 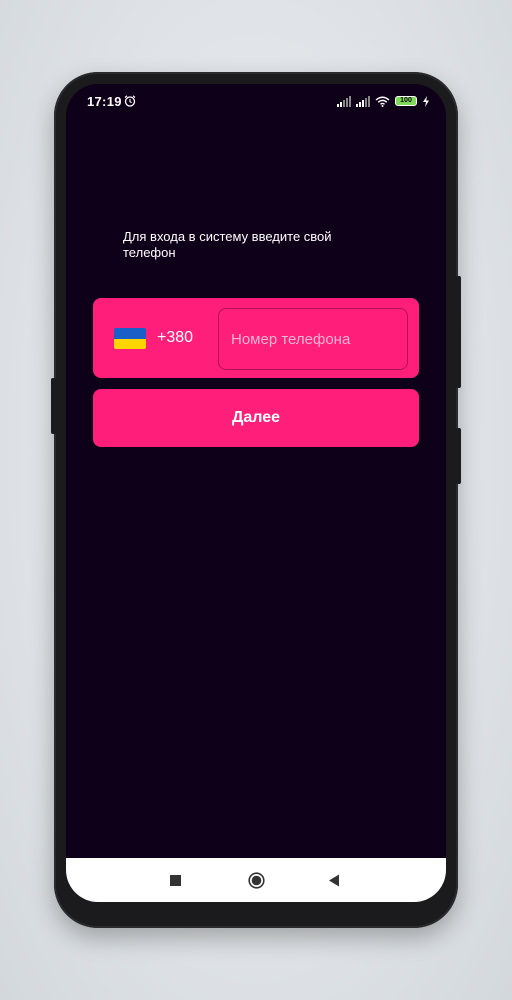 I want to click on power-button, so click(x=458, y=456).